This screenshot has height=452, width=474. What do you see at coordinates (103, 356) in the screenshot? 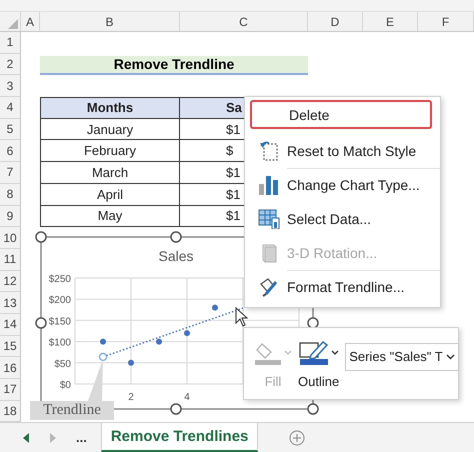
I see `selection-handle` at bounding box center [103, 356].